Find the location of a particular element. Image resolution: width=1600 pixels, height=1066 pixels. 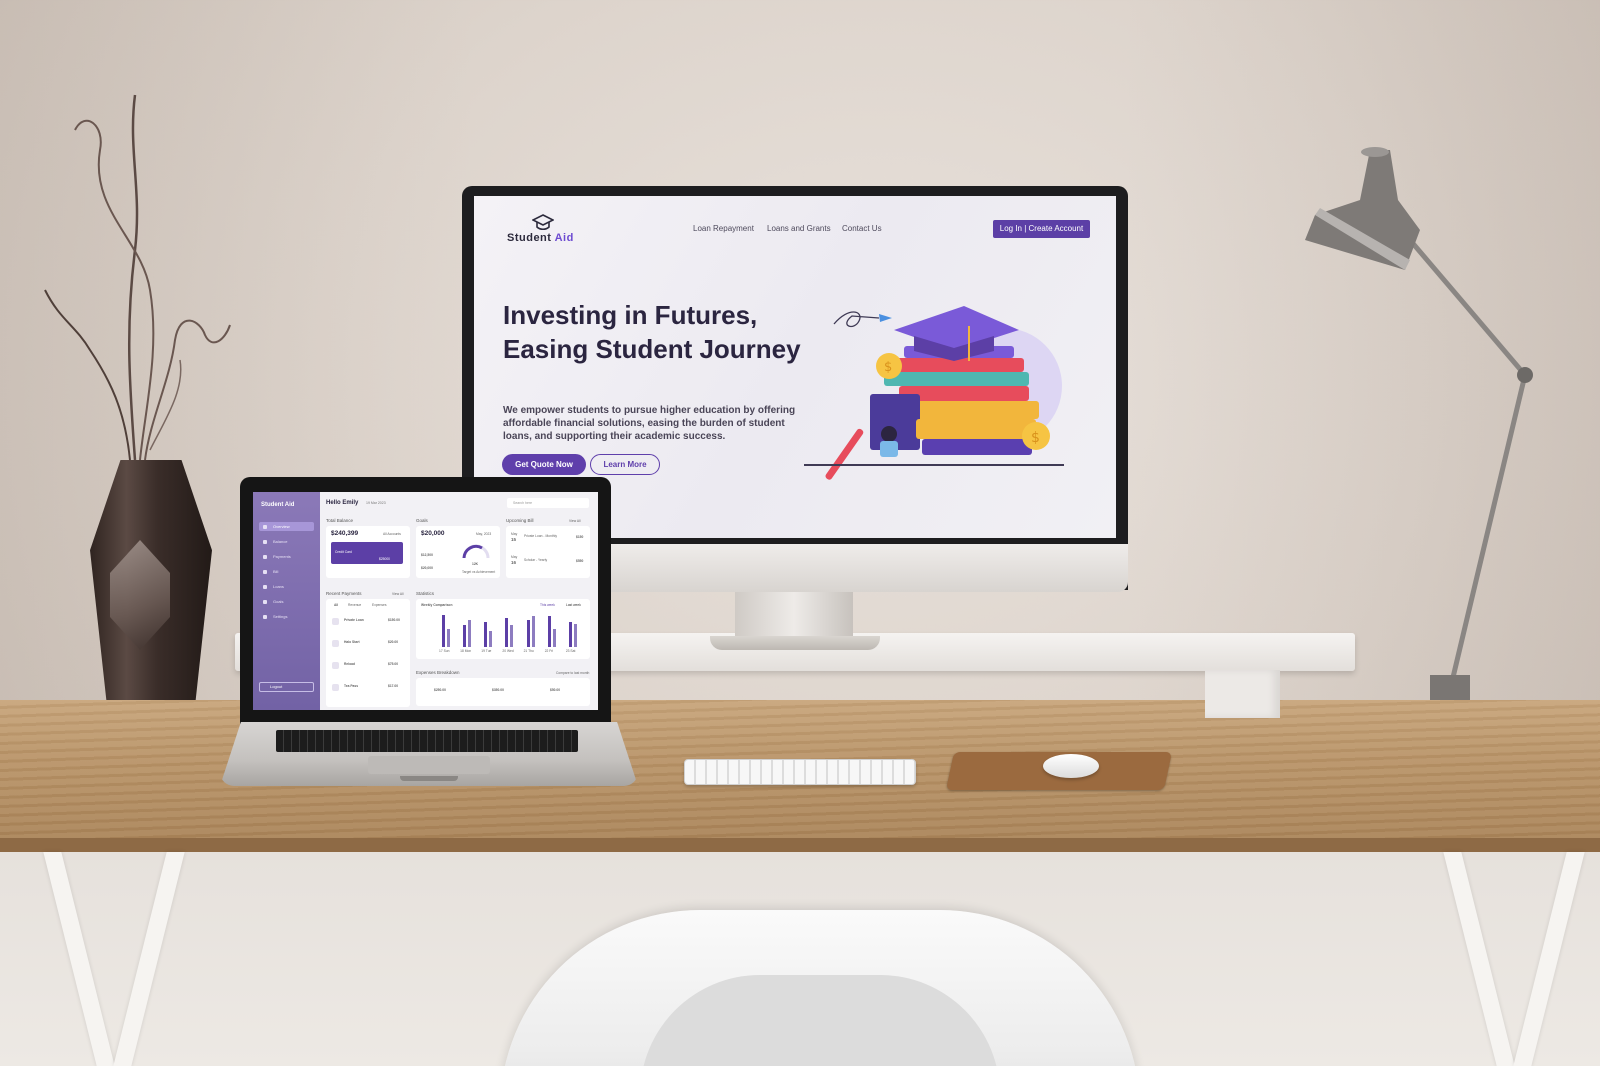

logo-word-accent: Aid is located at coordinates (564, 238).